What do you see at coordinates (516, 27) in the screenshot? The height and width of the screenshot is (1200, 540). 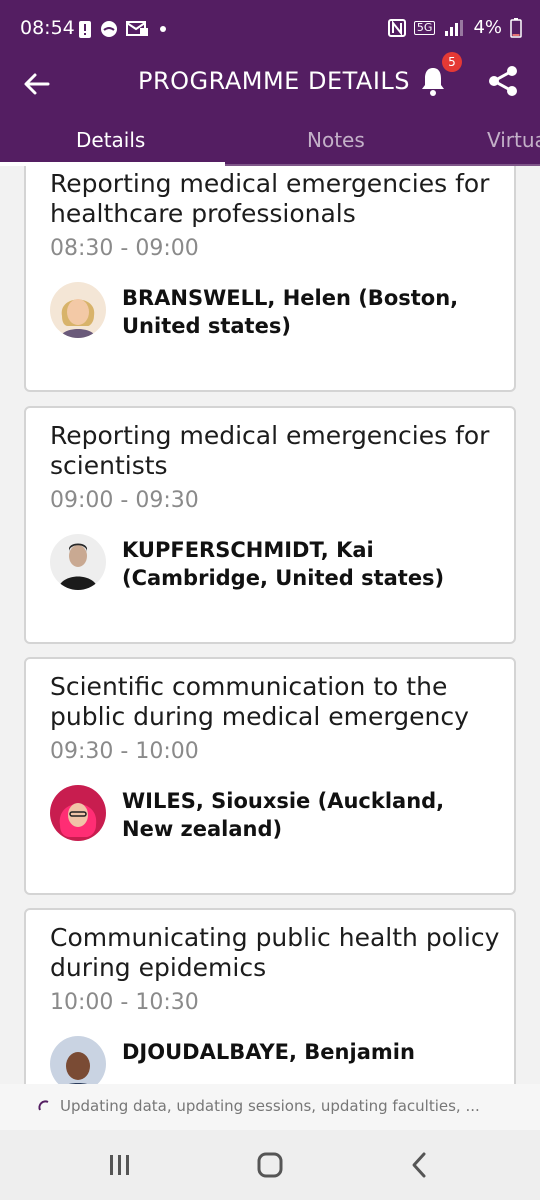 I see `battery-icon` at bounding box center [516, 27].